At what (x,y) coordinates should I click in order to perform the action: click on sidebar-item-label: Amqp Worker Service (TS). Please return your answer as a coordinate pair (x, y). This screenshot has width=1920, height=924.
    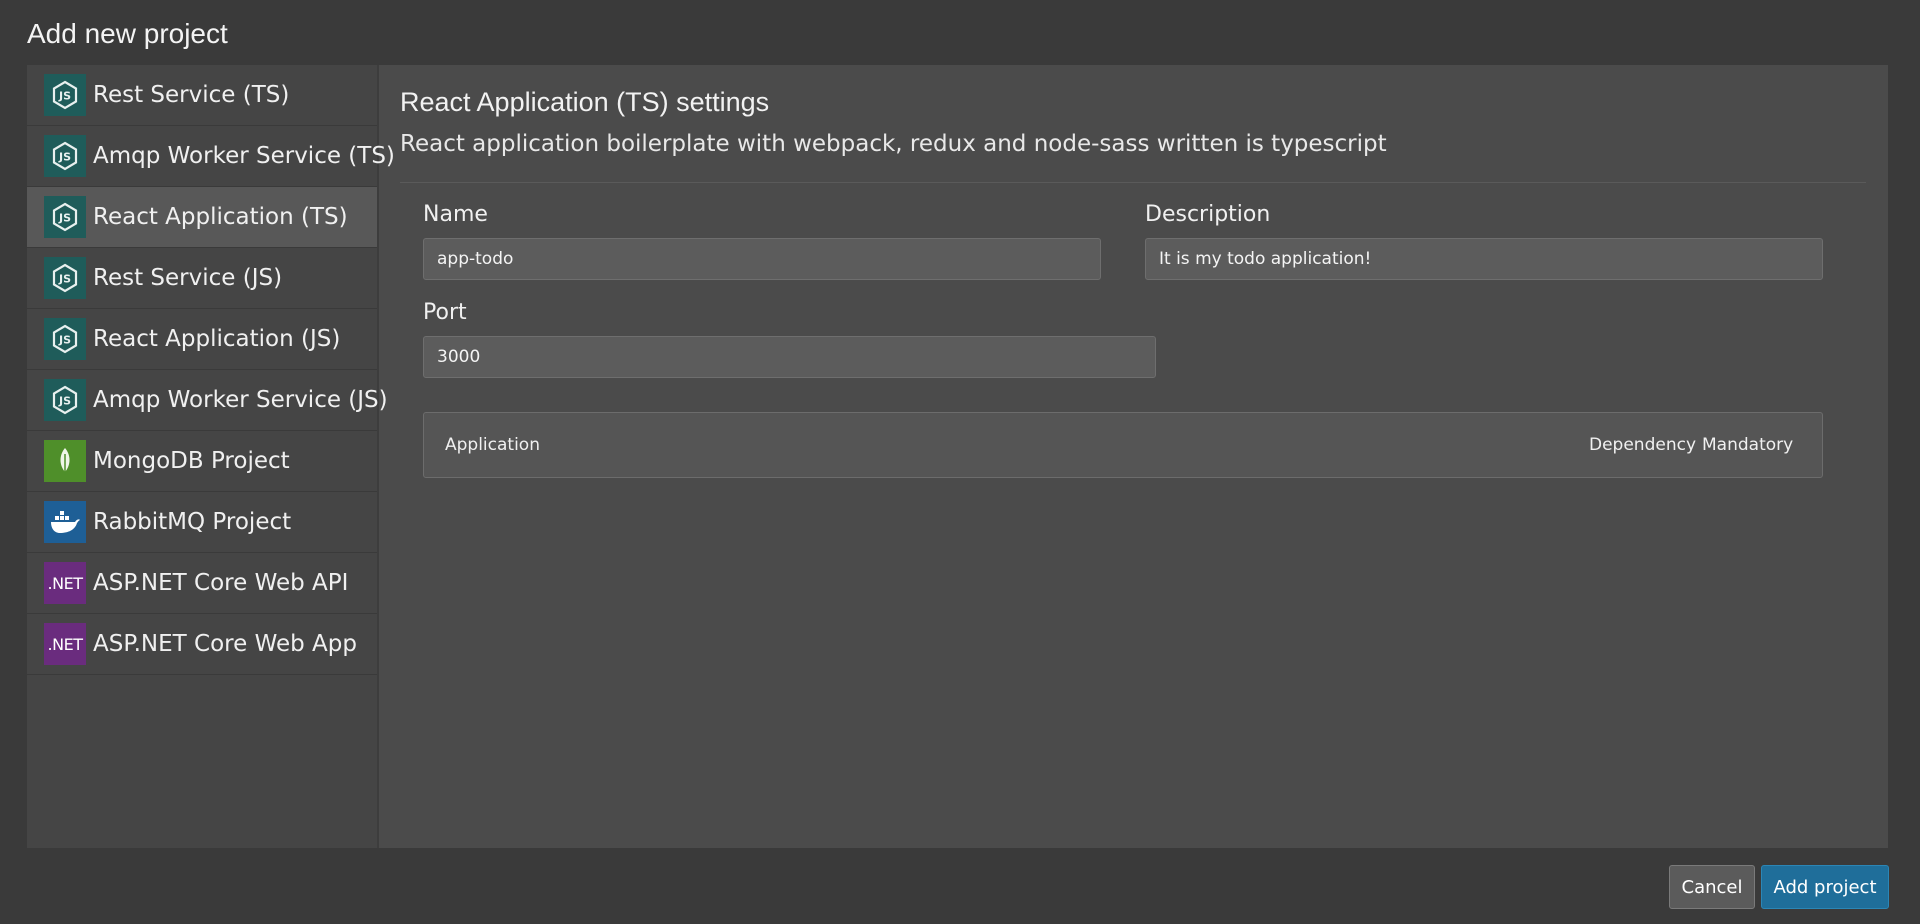
    Looking at the image, I should click on (244, 156).